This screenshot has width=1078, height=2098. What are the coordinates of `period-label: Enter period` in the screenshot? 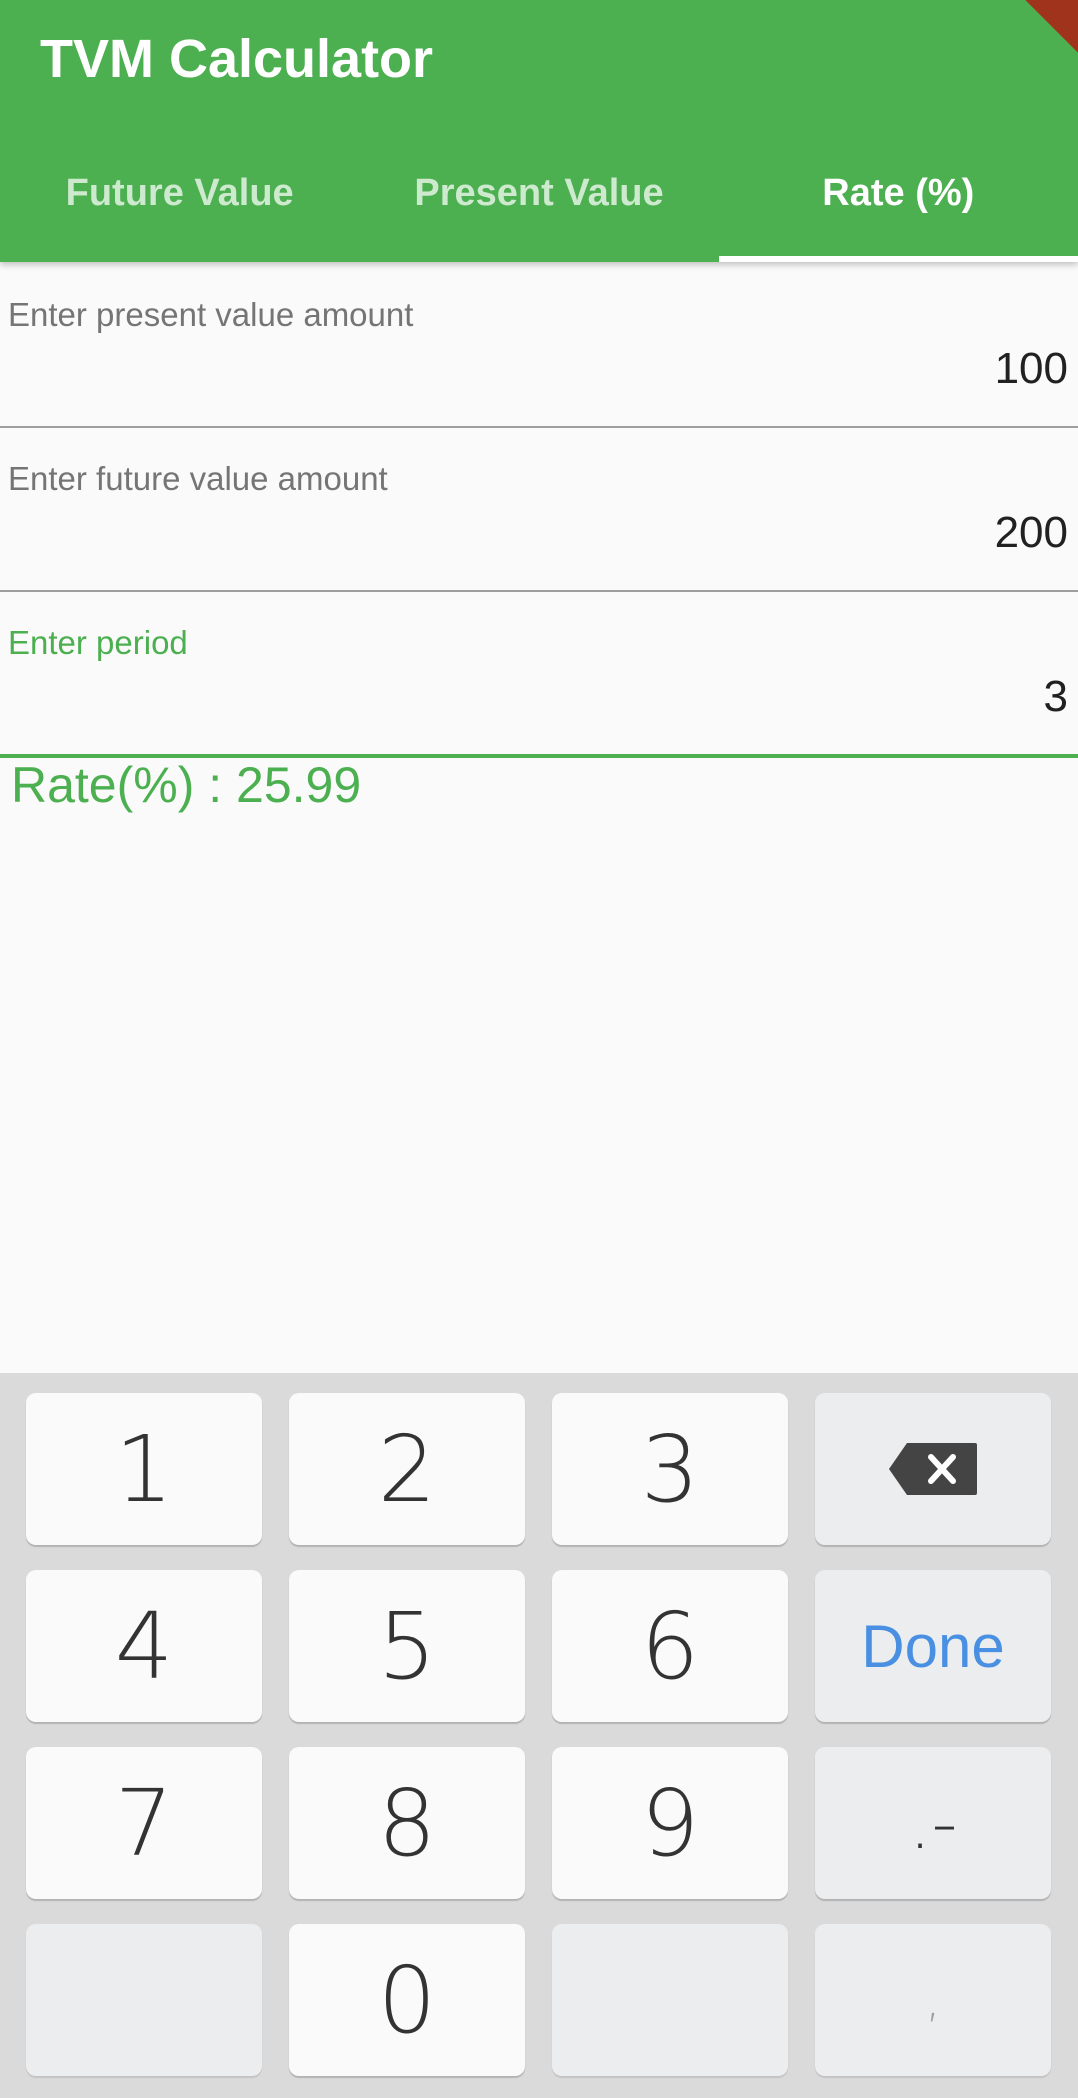 It's located at (98, 642).